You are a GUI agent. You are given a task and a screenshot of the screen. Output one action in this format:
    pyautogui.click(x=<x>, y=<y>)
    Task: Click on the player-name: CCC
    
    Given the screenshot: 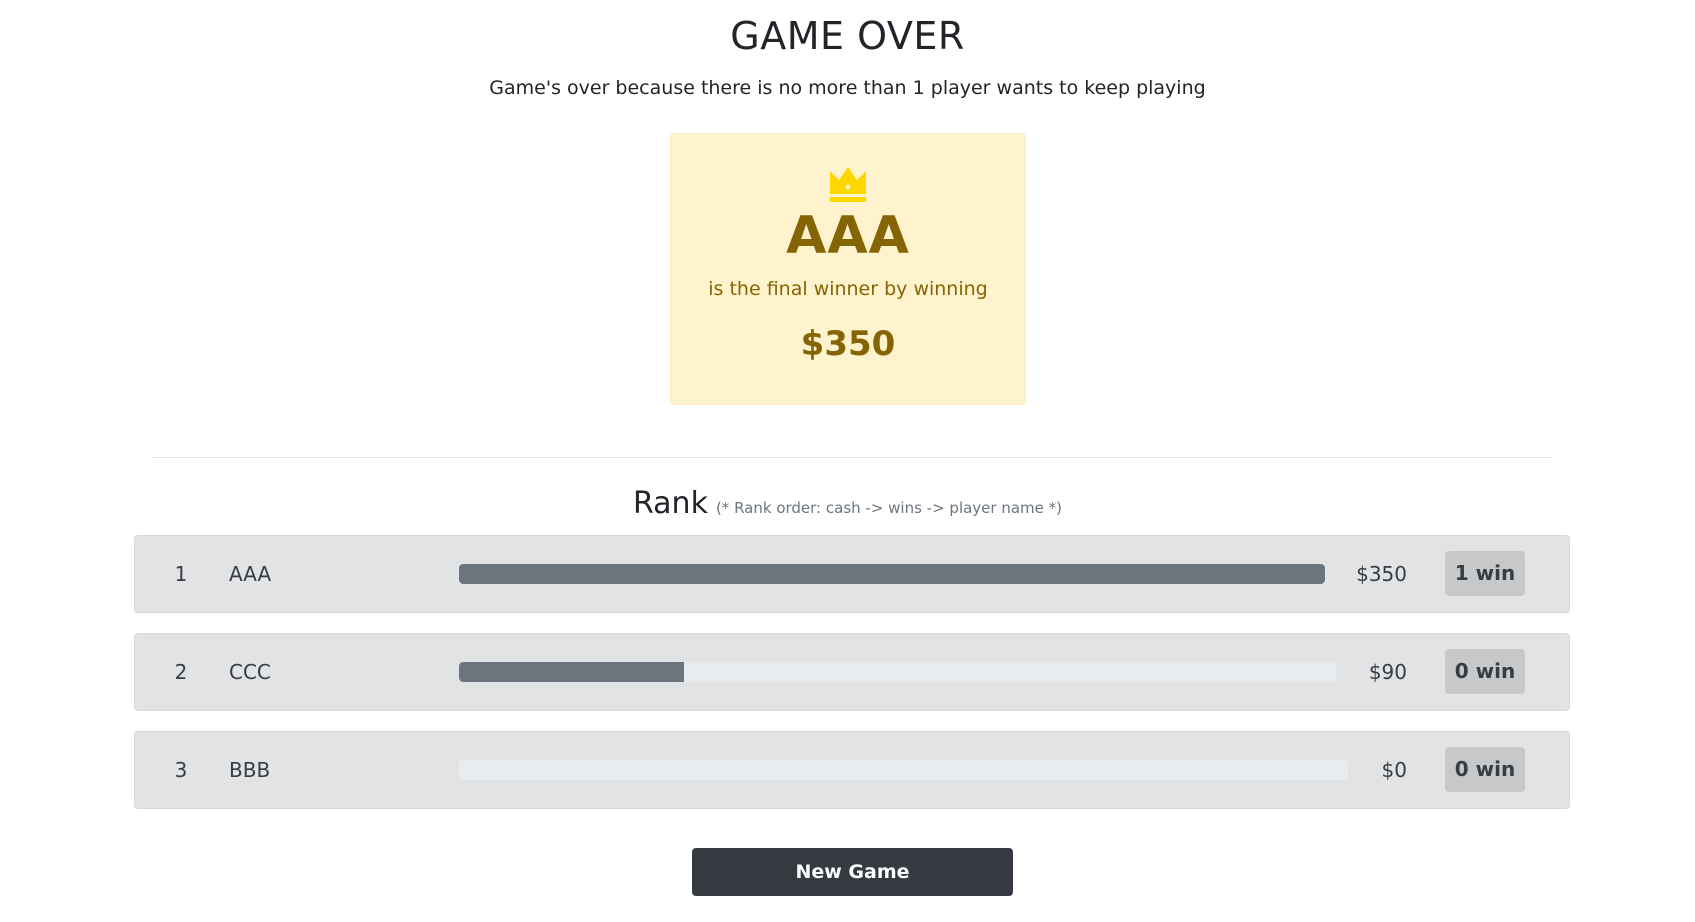 What is the action you would take?
    pyautogui.click(x=250, y=672)
    